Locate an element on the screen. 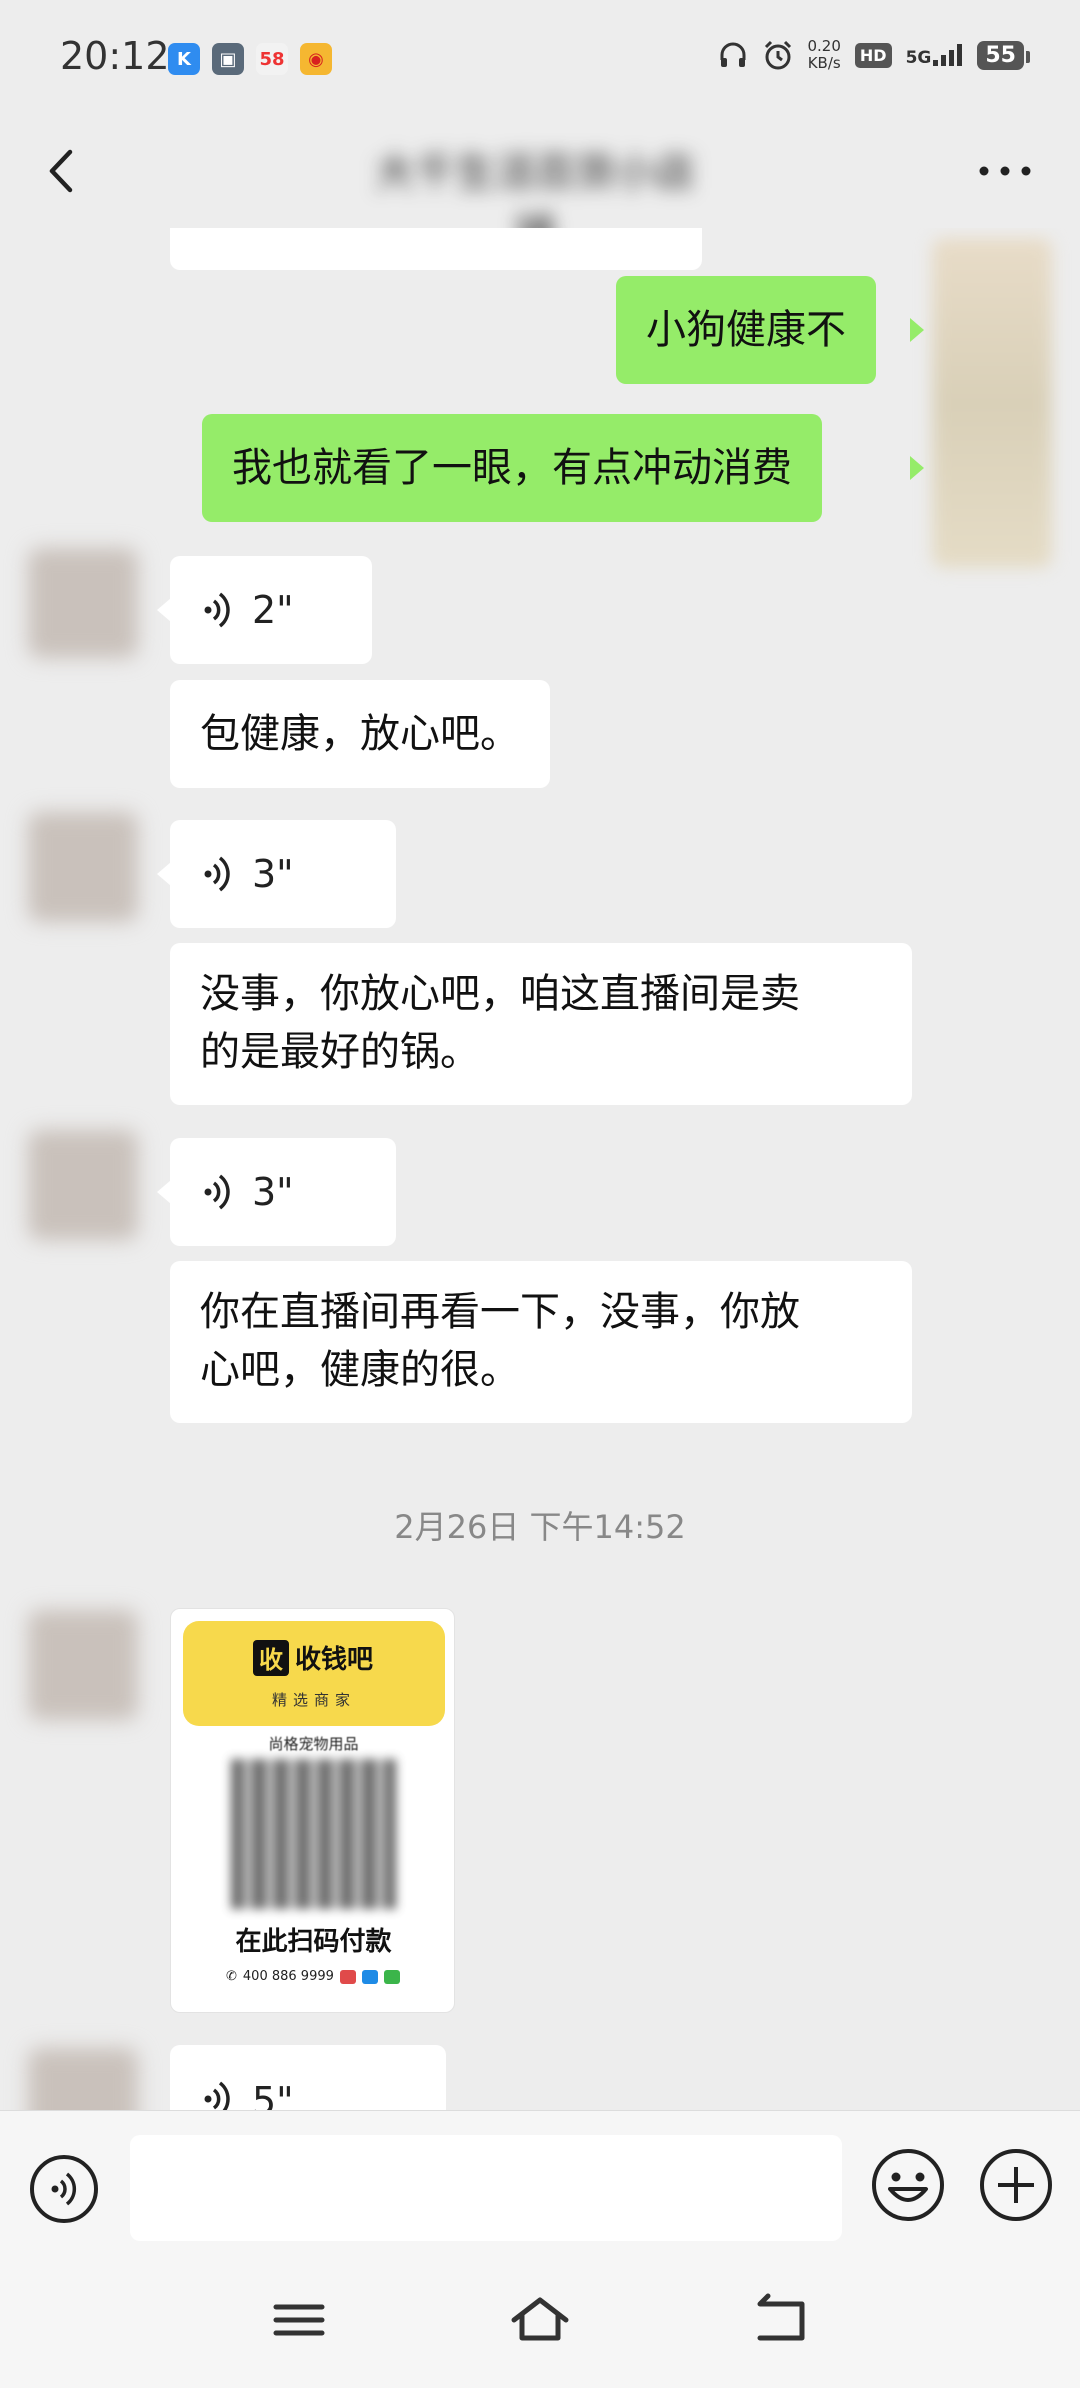  logo-mark: 收 is located at coordinates (271, 1657).